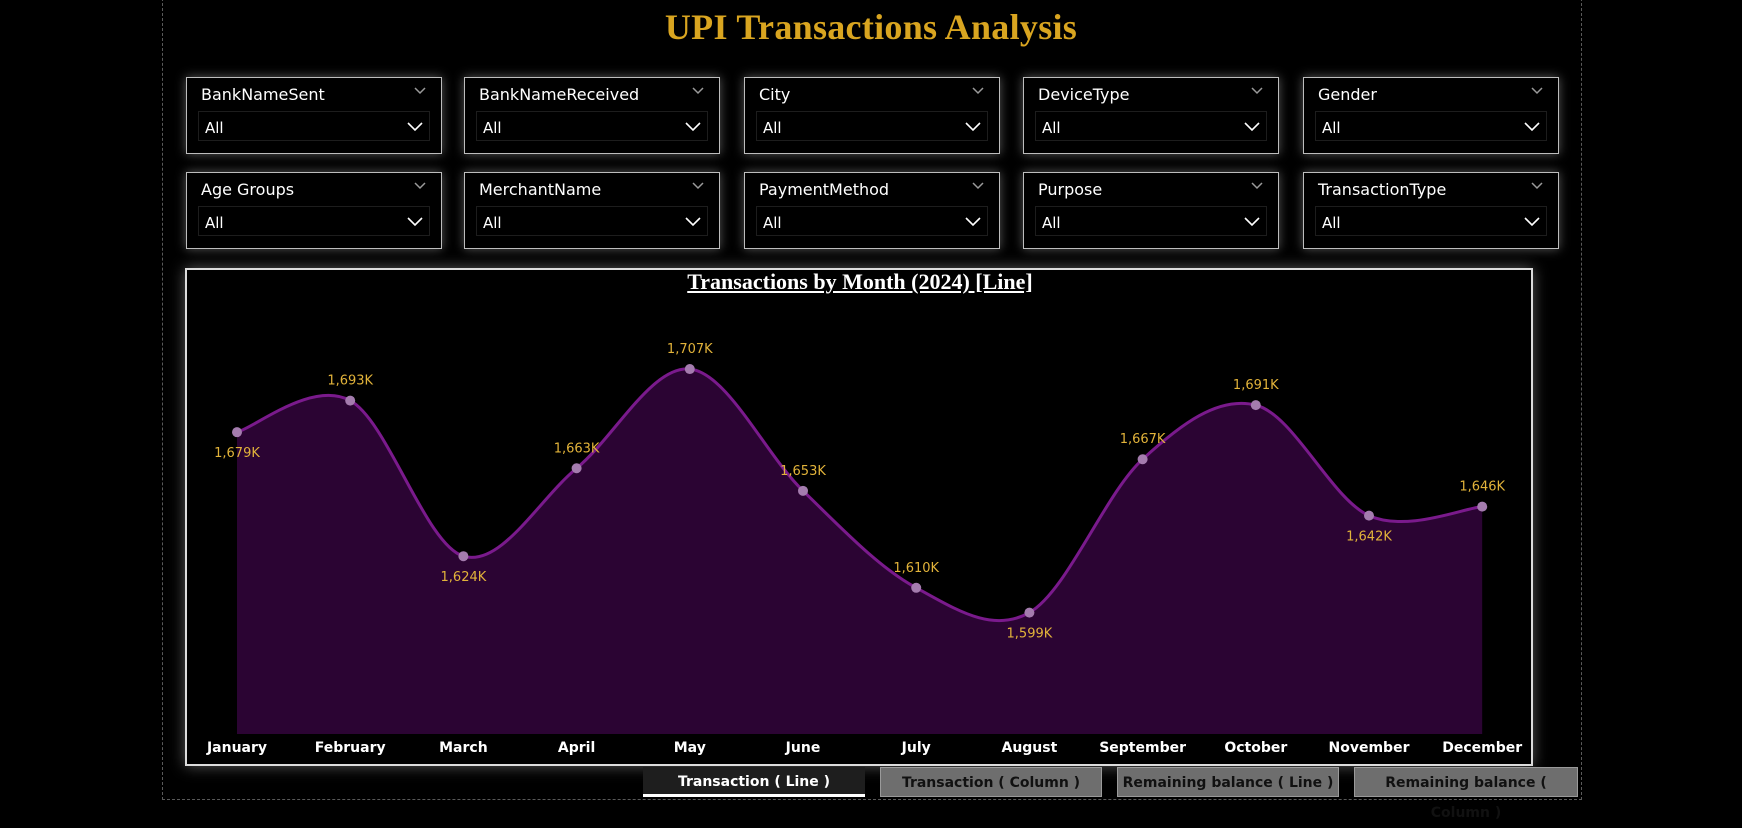 The width and height of the screenshot is (1742, 828). Describe the element at coordinates (236, 748) in the screenshot. I see `x-tick-label: January` at that location.